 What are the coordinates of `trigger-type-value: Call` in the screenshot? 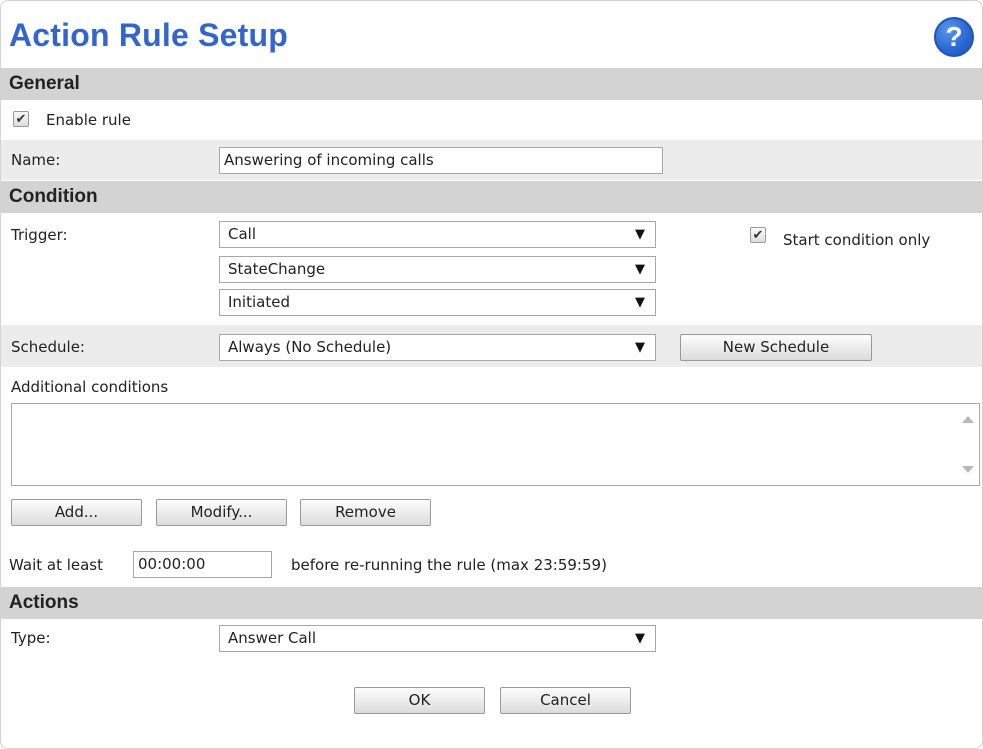 It's located at (242, 234).